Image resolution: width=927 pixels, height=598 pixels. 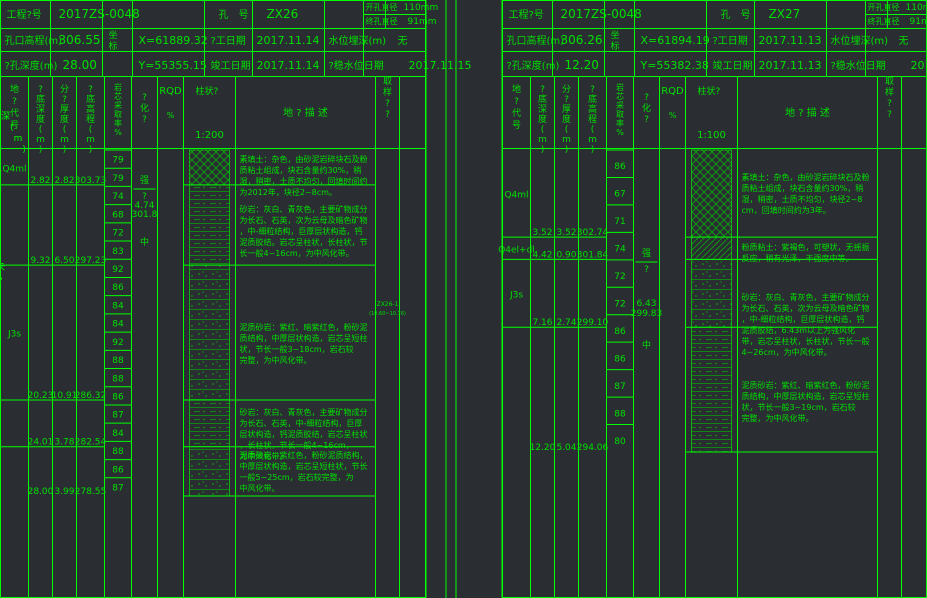 What do you see at coordinates (387, 314) in the screenshot?
I see `sample-depth: (10.60~10.76)` at bounding box center [387, 314].